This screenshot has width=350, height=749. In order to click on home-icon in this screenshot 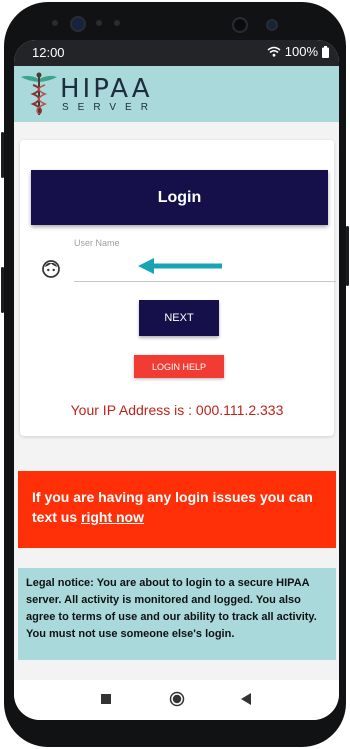, I will do `click(177, 699)`.